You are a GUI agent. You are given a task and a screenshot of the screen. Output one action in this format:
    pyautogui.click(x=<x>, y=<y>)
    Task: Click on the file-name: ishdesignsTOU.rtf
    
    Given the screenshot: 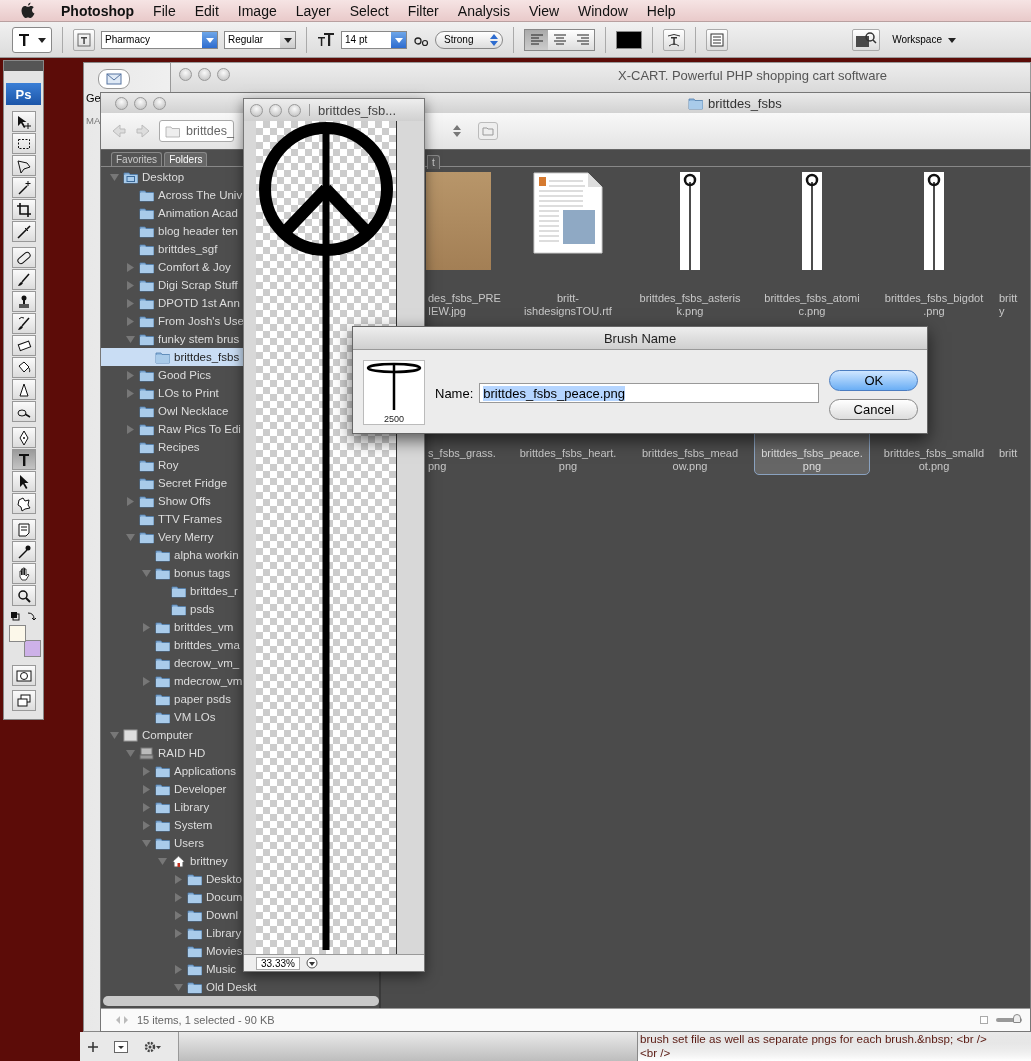 What is the action you would take?
    pyautogui.click(x=568, y=311)
    